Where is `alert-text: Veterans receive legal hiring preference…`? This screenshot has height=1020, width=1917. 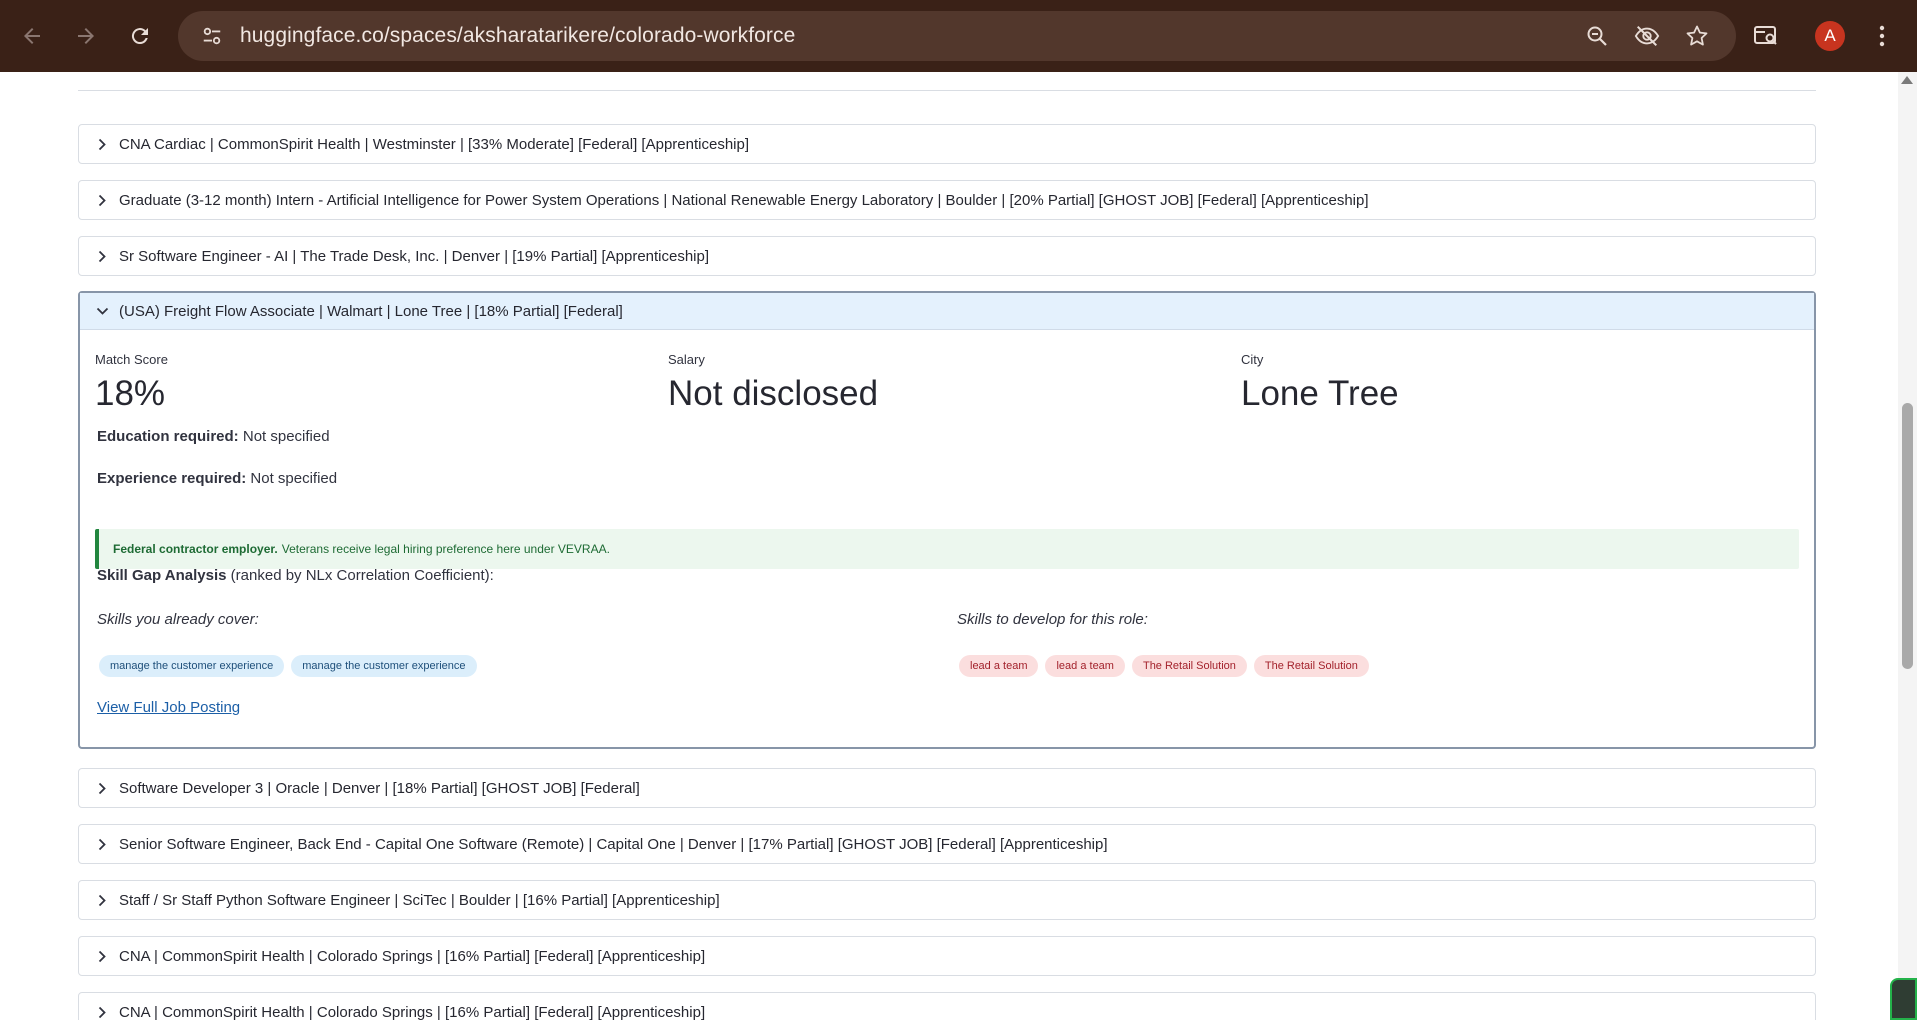 alert-text: Veterans receive legal hiring preference… is located at coordinates (445, 549).